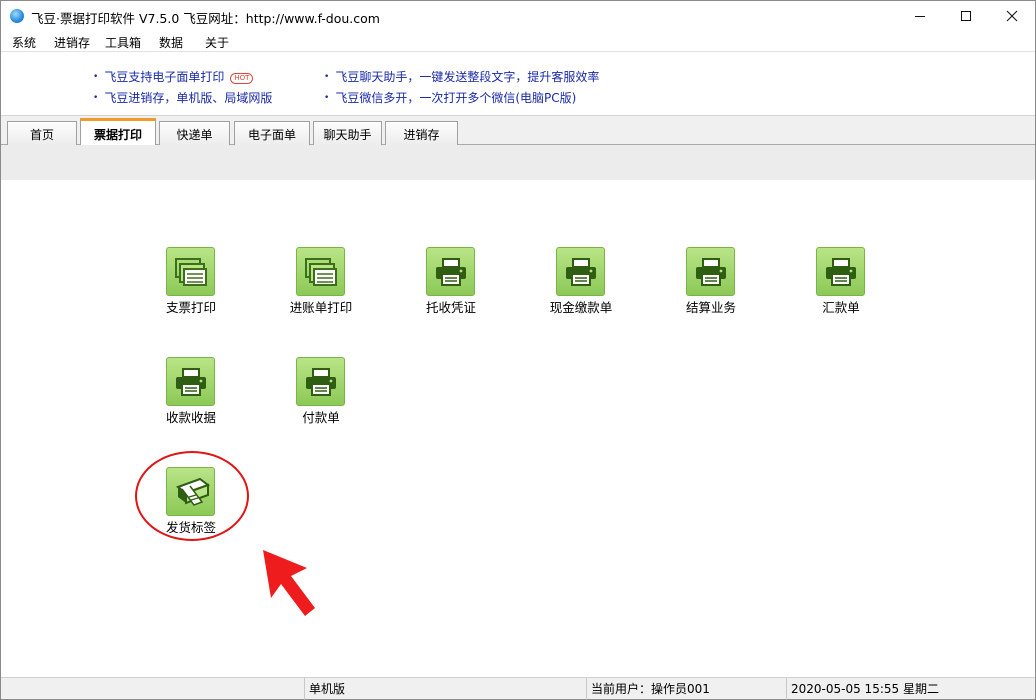 The height and width of the screenshot is (700, 1036). Describe the element at coordinates (123, 42) in the screenshot. I see `menu-item-toolbox: 工具箱` at that location.